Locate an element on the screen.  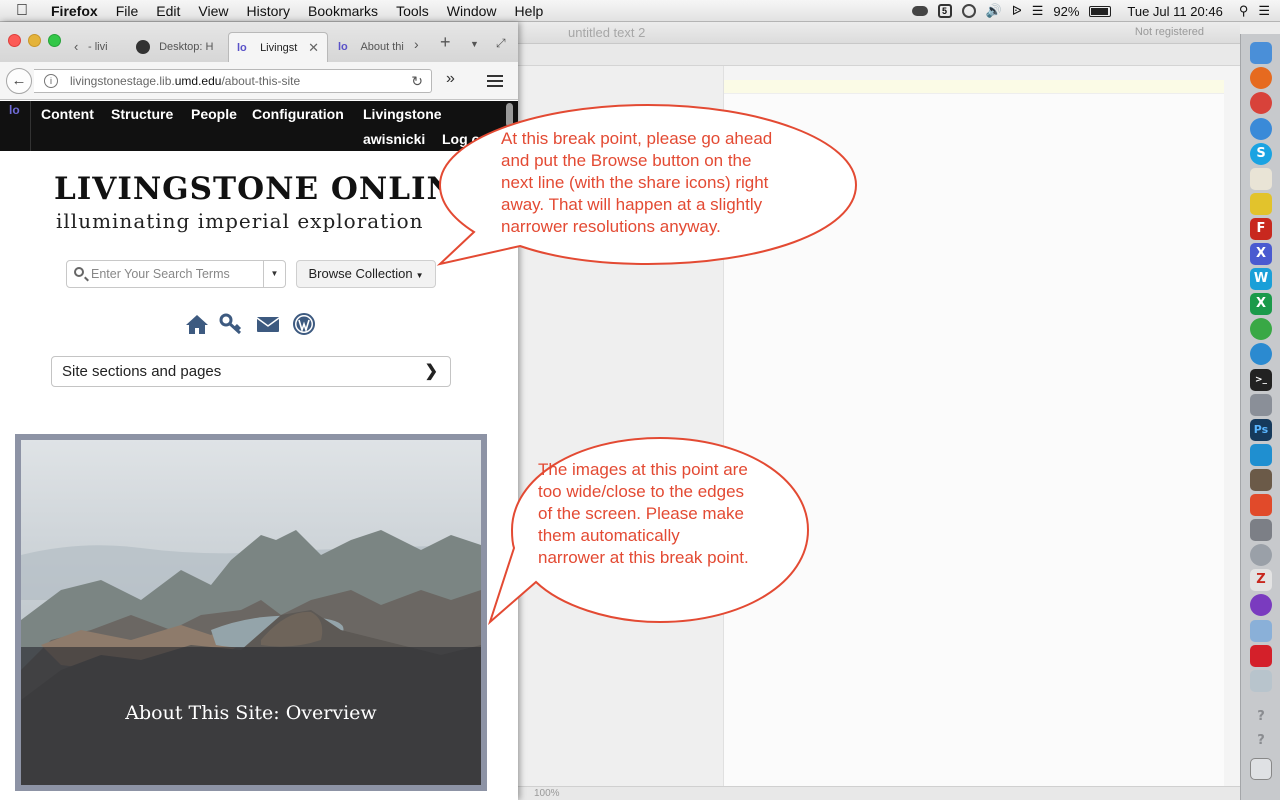
search-icon is located at coordinates (79, 272).